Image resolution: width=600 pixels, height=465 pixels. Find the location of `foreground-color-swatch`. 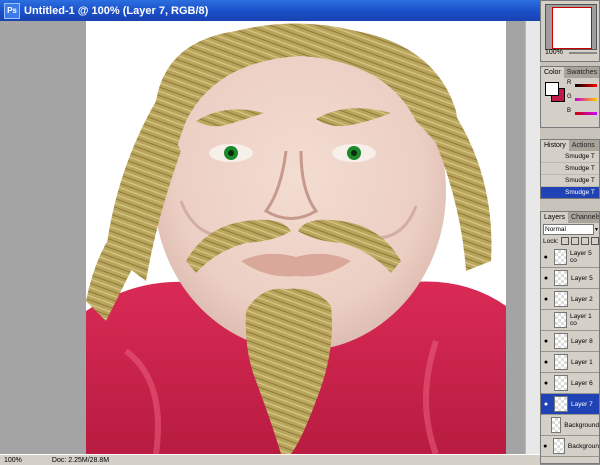

foreground-color-swatch is located at coordinates (552, 89).